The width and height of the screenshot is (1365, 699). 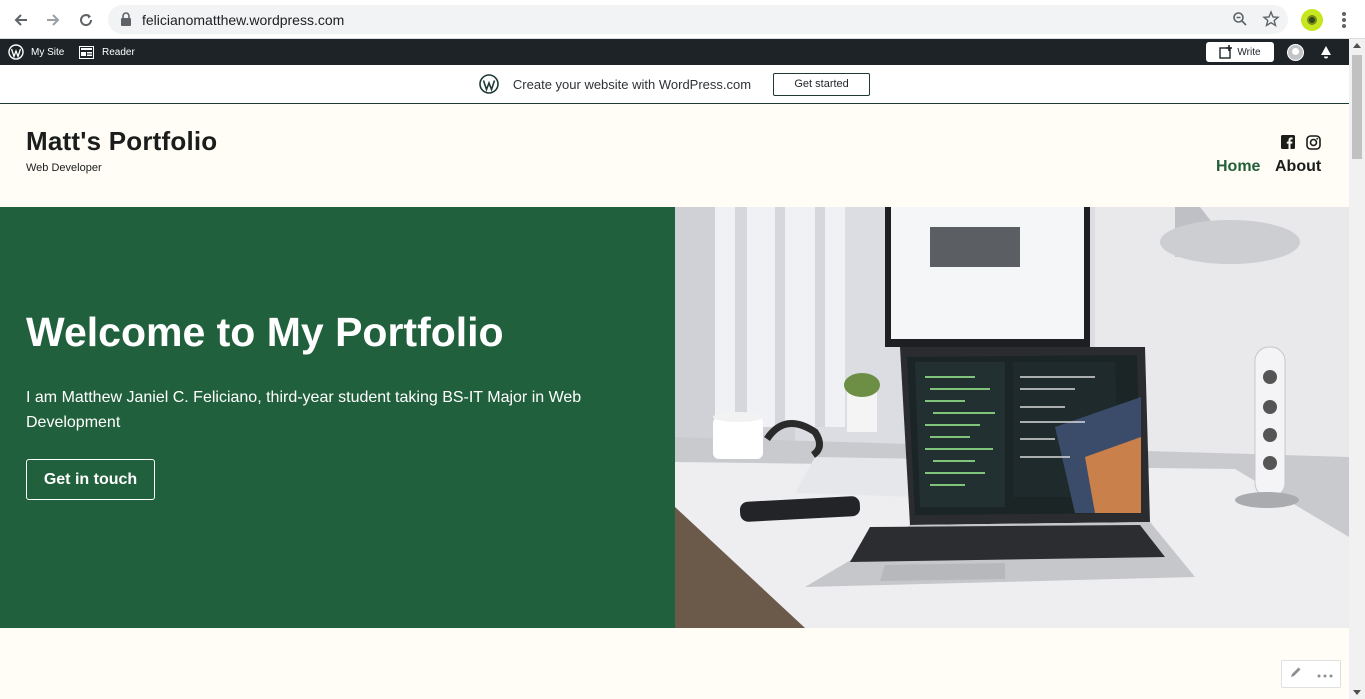 What do you see at coordinates (632, 84) in the screenshot?
I see `banner-text: Create your website with WordPress.com` at bounding box center [632, 84].